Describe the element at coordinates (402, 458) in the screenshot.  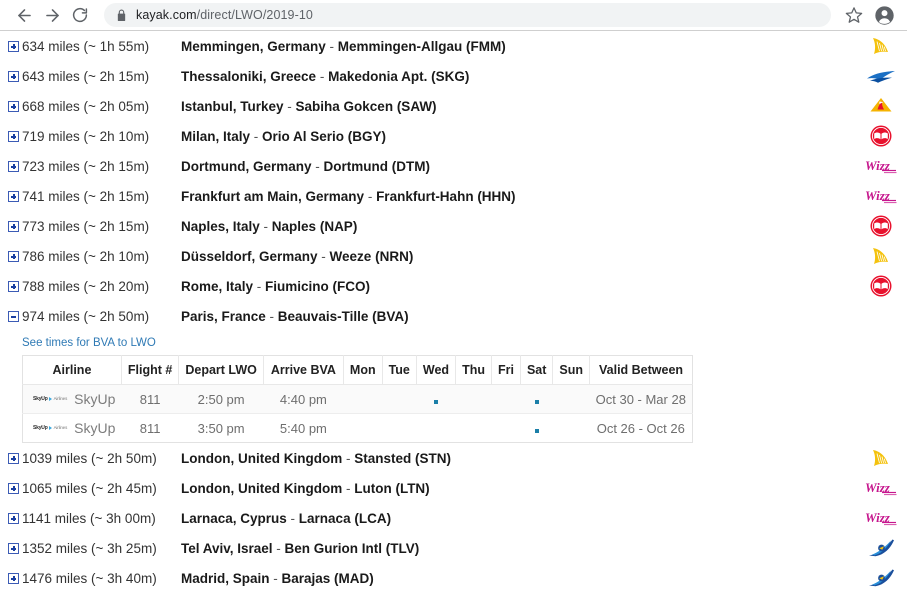
I see `destination-airport: Stansted (STN)` at that location.